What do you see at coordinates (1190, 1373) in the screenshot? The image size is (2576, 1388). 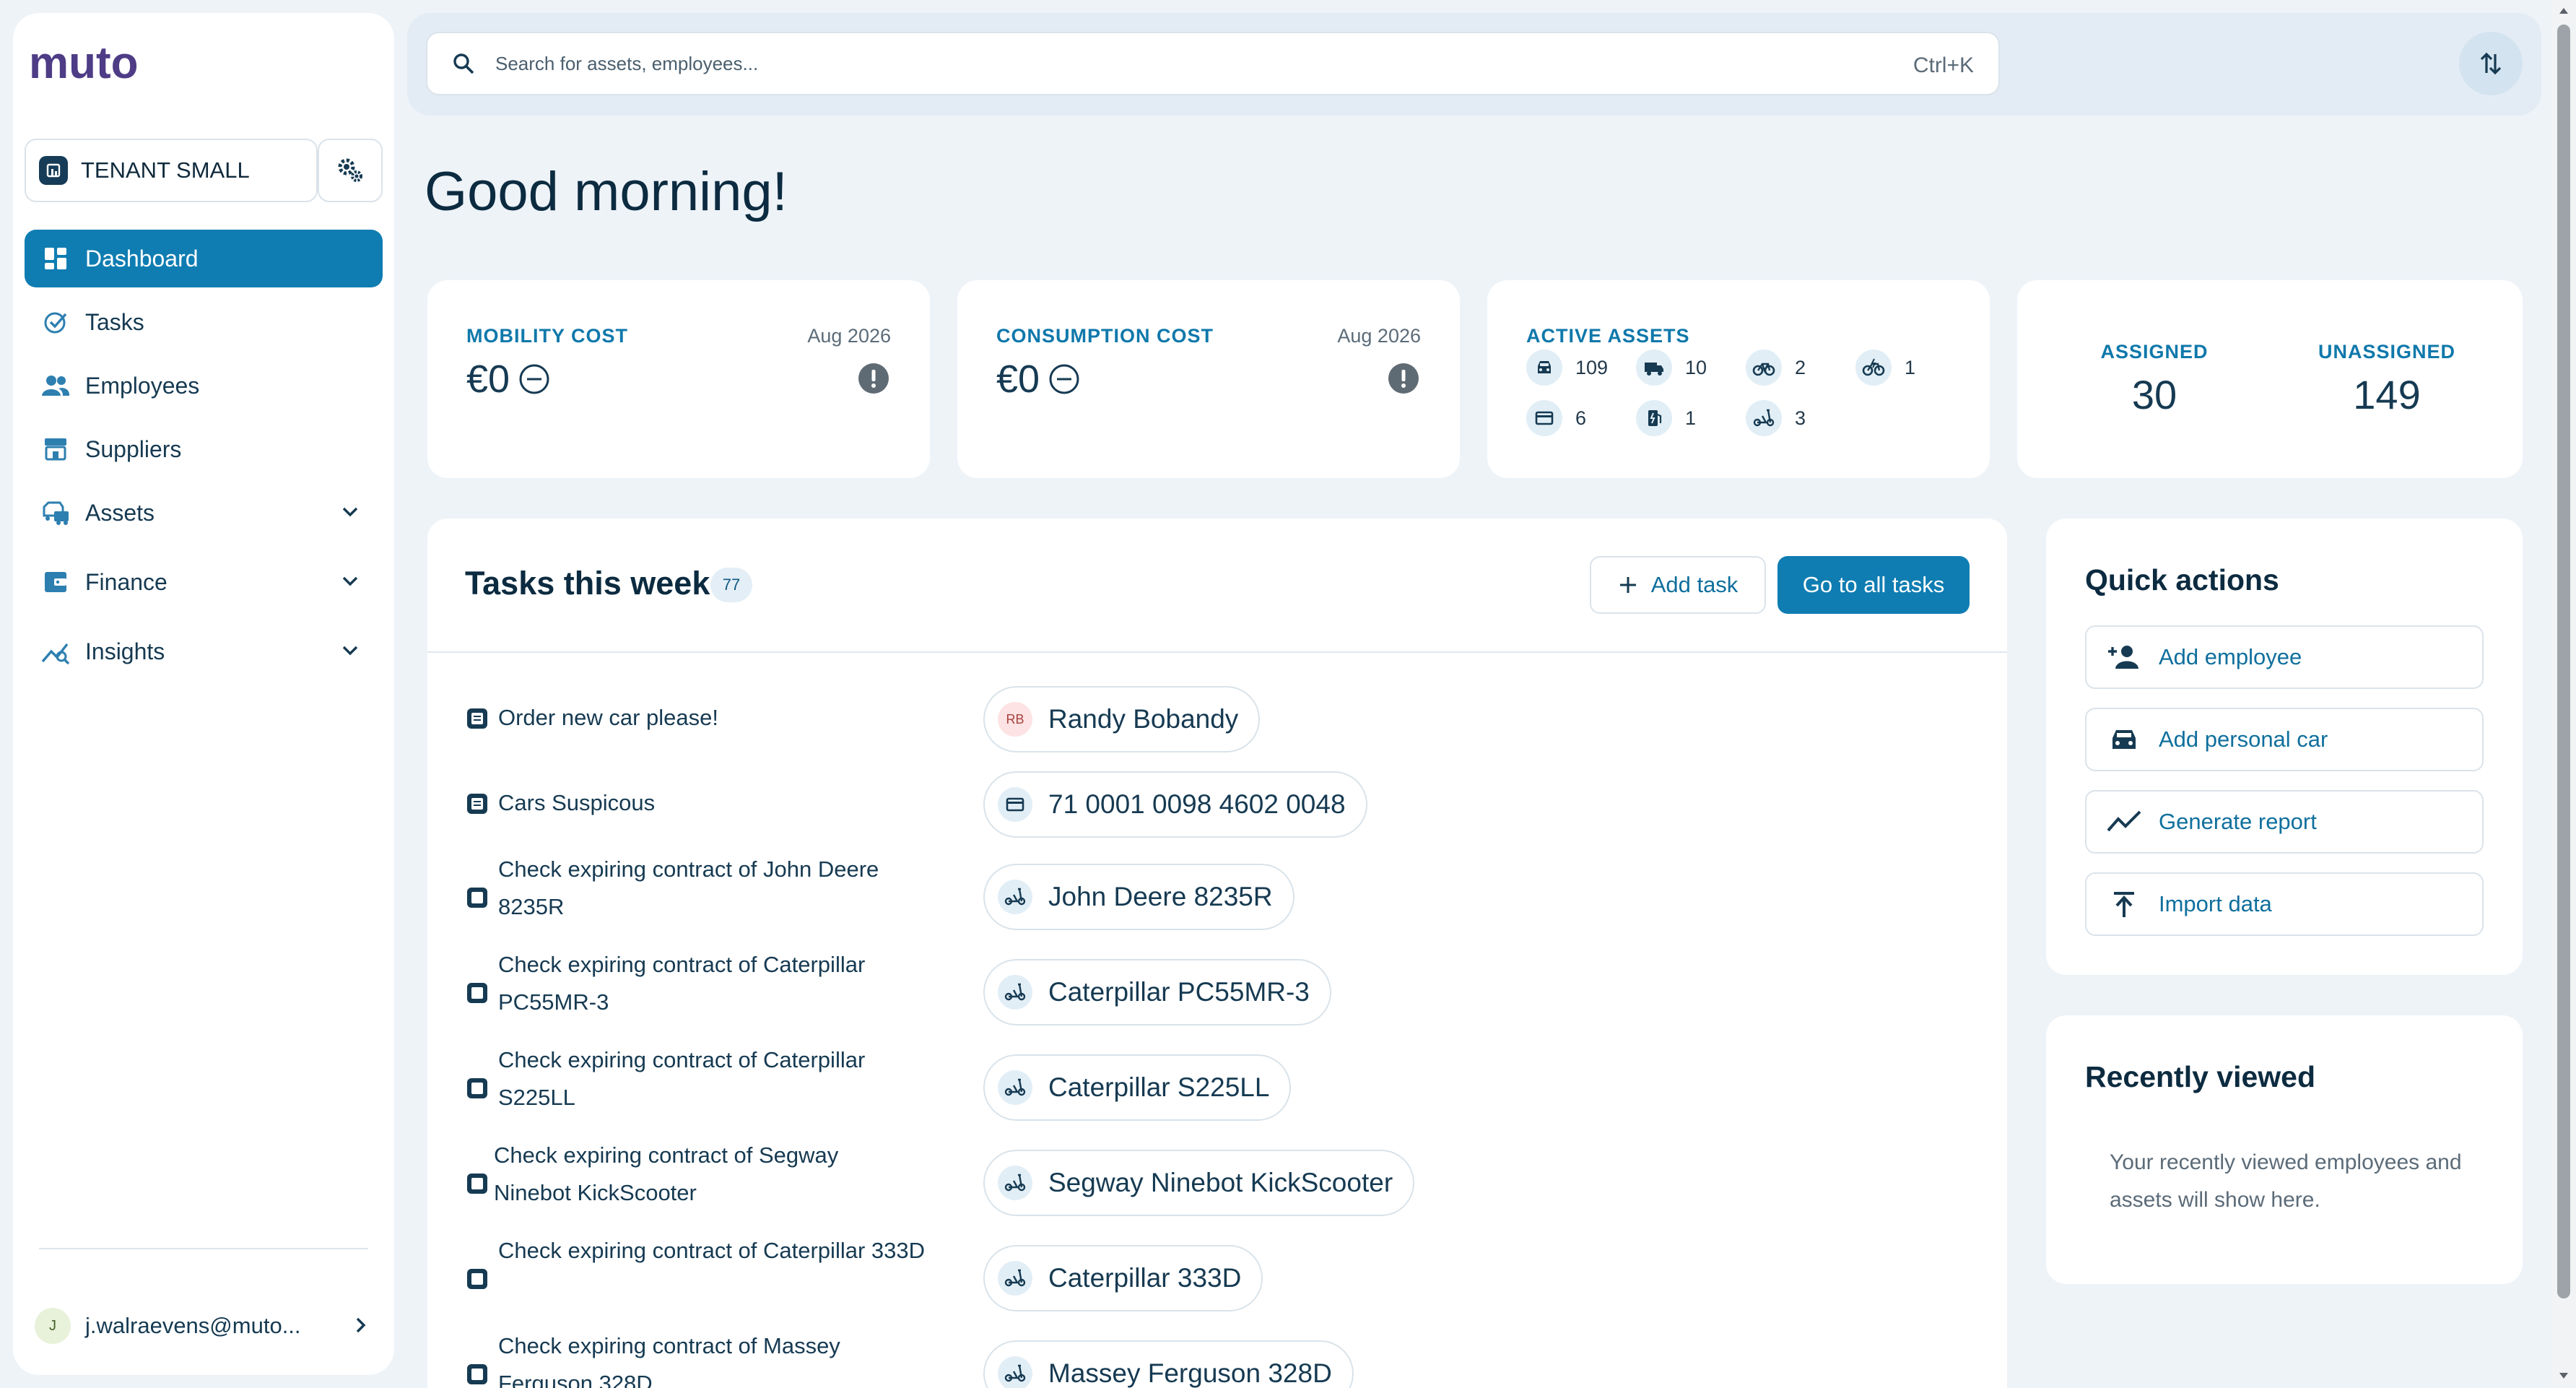 I see `chip-label: Massey Ferguson 328D` at bounding box center [1190, 1373].